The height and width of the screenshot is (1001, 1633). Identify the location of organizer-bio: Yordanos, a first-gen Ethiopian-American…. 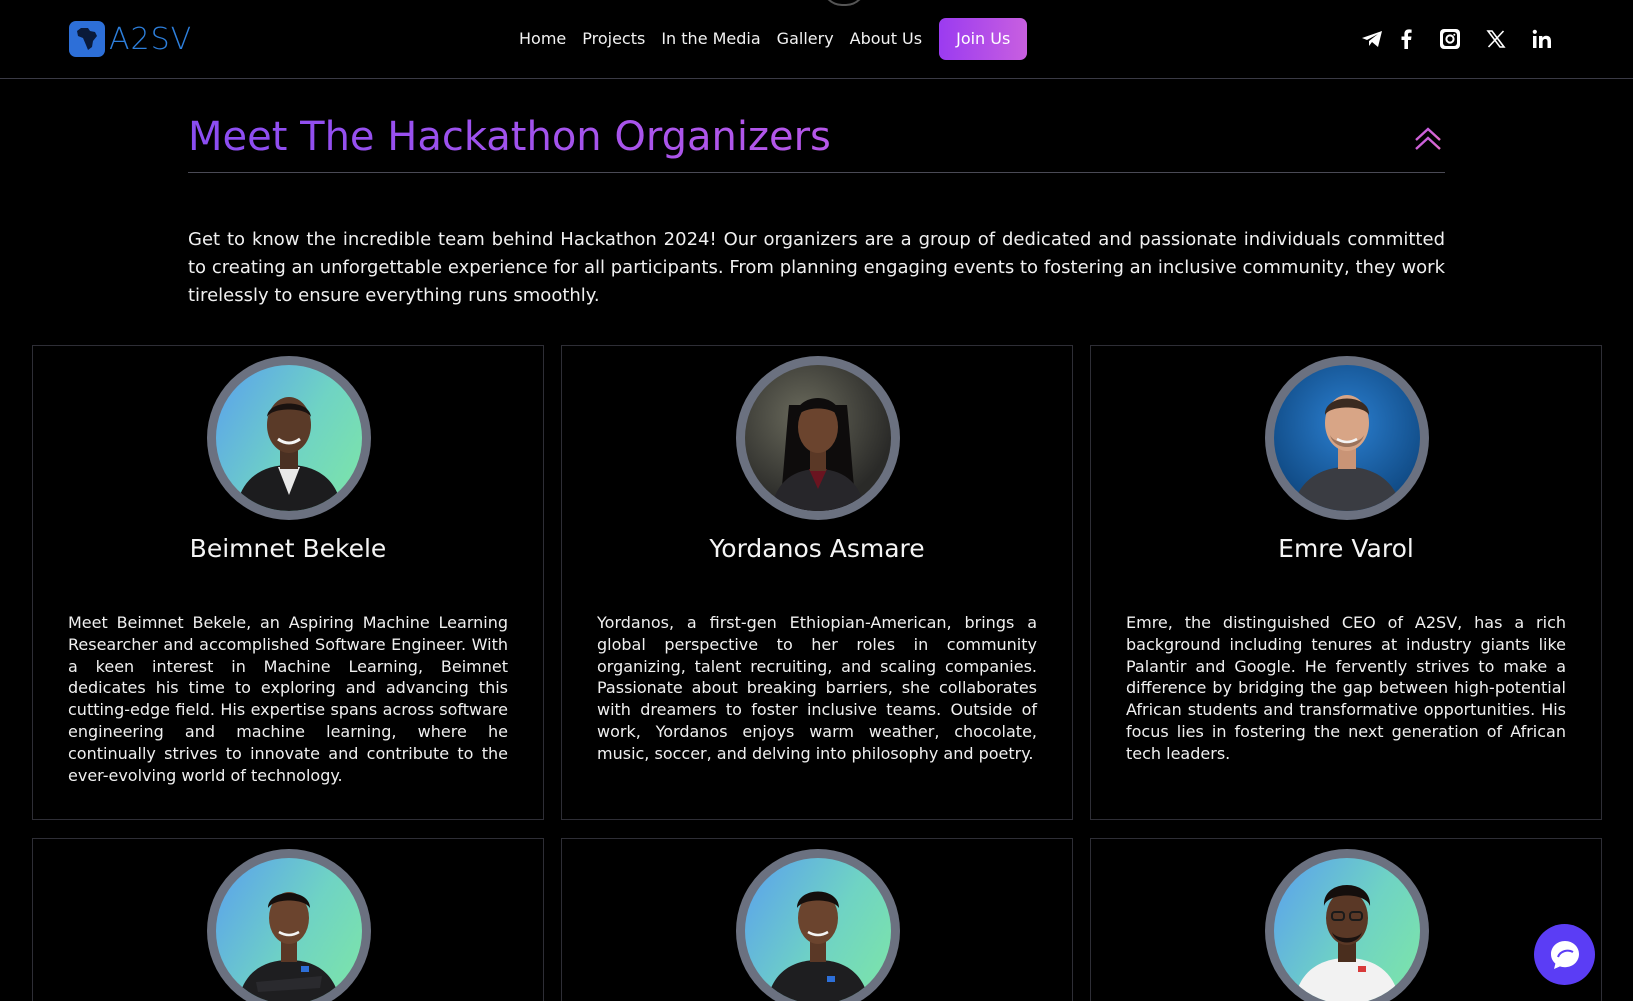
(817, 688).